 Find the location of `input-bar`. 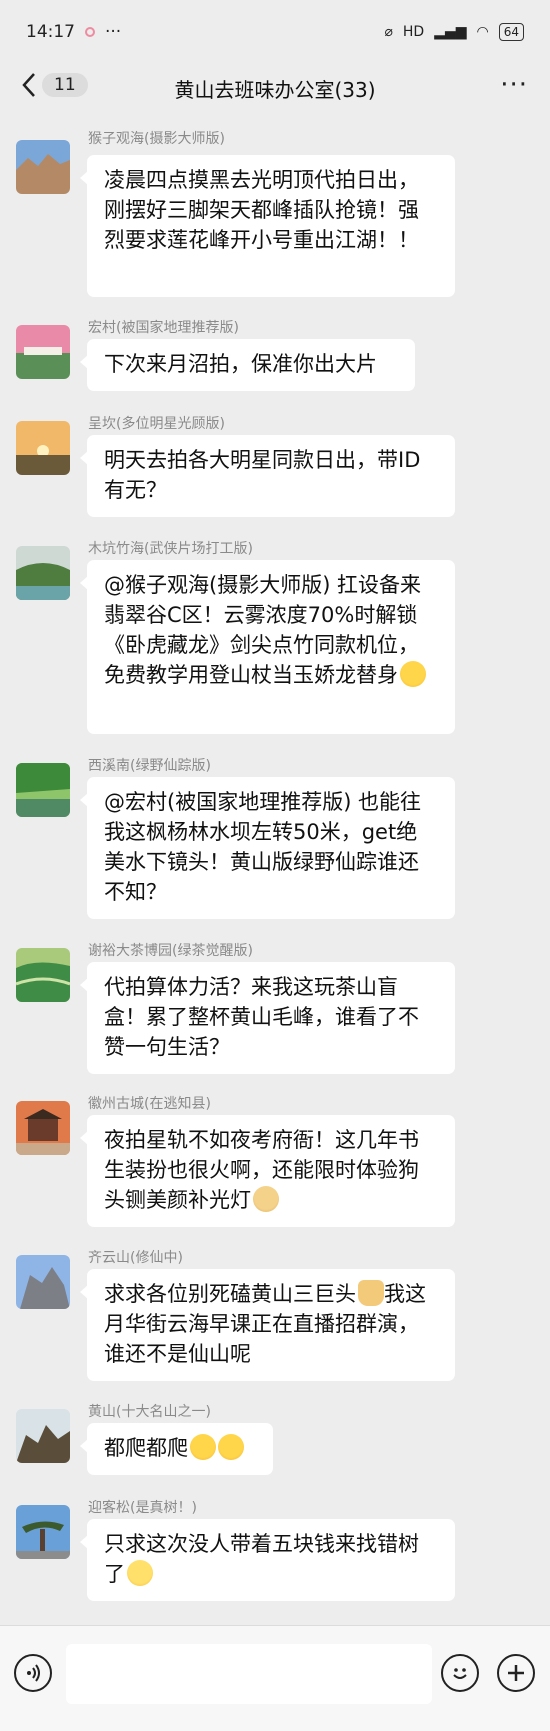

input-bar is located at coordinates (275, 1678).